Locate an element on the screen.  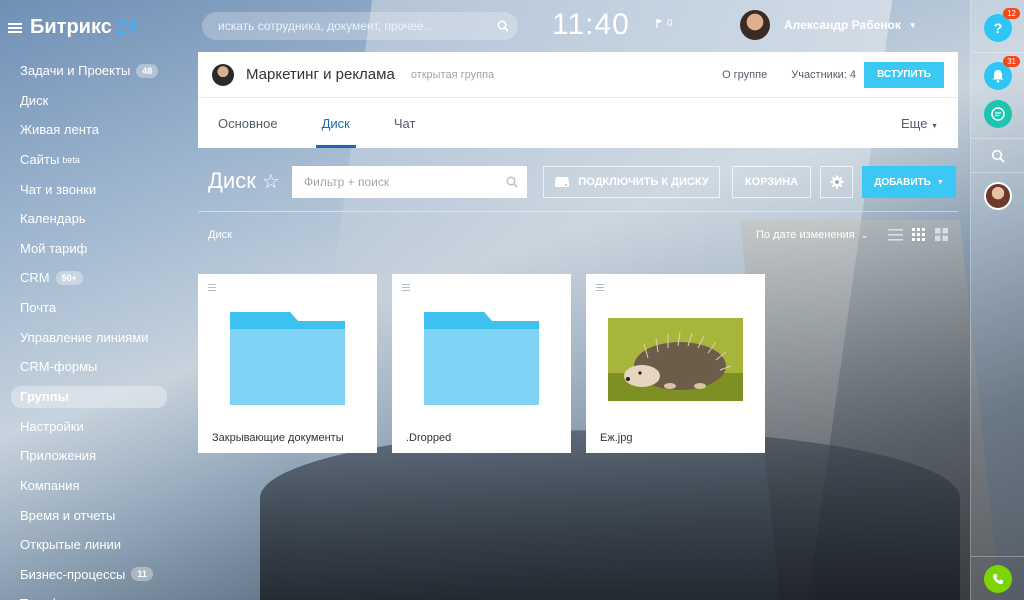
settings-button is located at coordinates (836, 182).